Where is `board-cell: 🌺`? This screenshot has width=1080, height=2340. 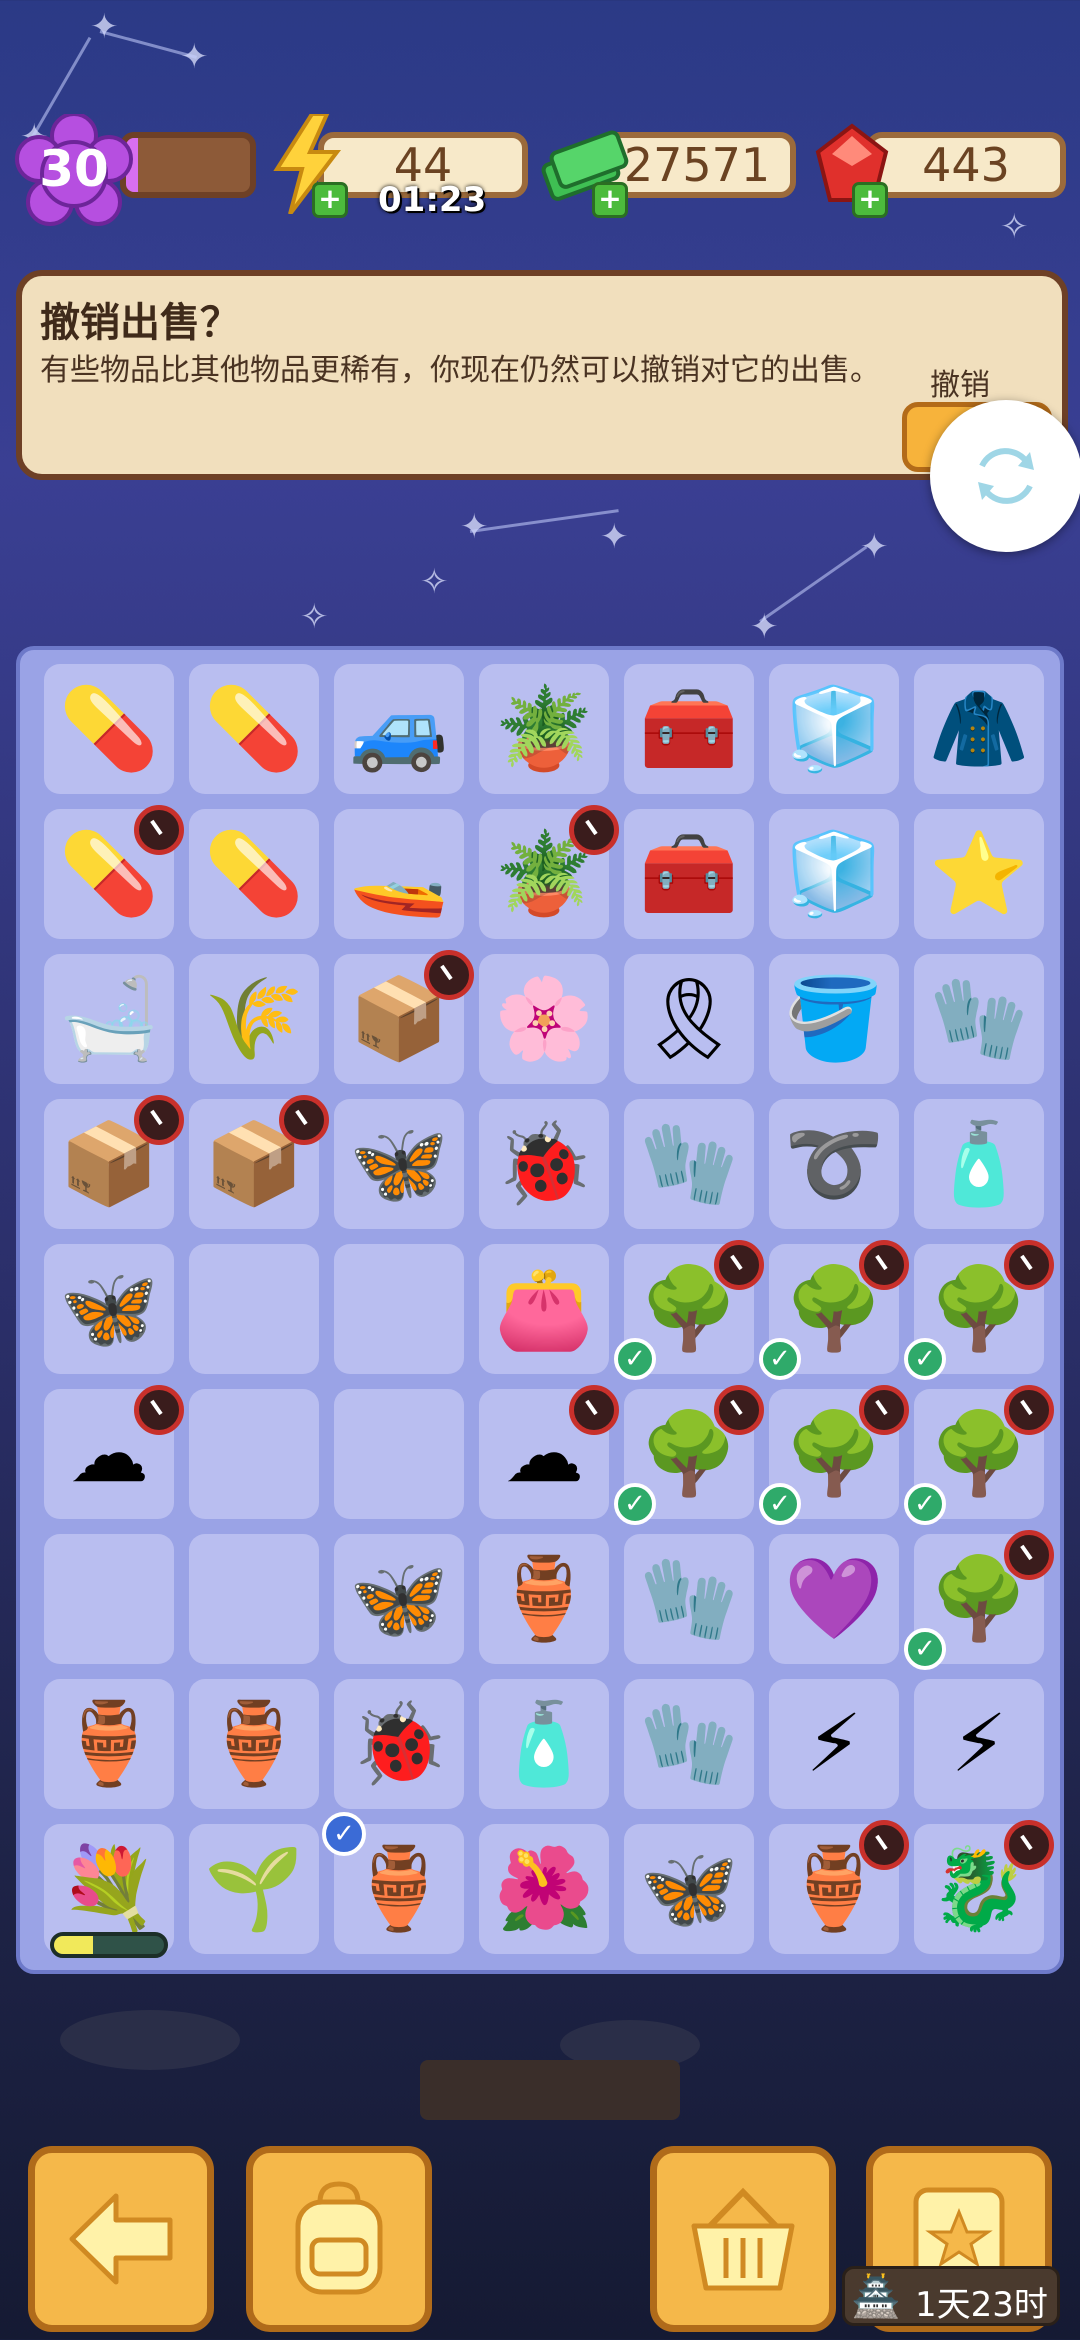 board-cell: 🌺 is located at coordinates (544, 1889).